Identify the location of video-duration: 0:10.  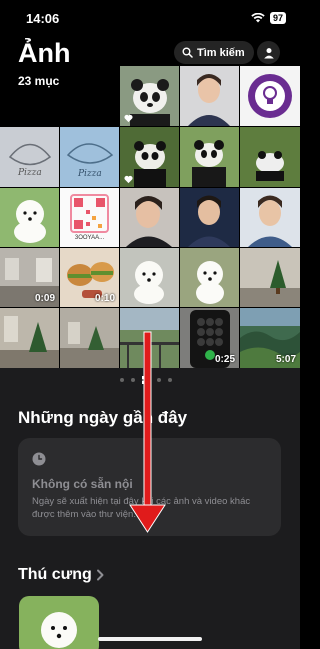
(104, 298).